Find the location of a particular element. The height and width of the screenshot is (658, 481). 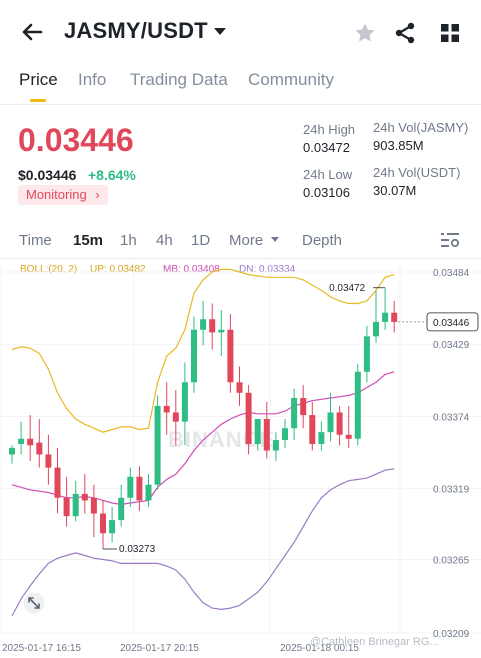

y-tick-label: 0.03484 is located at coordinates (451, 273).